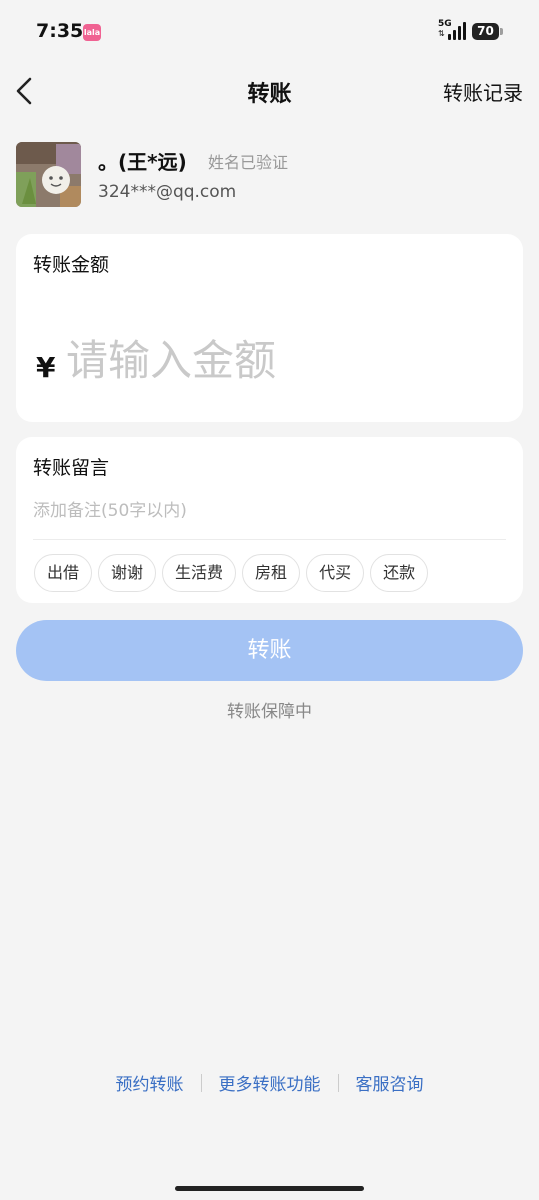 This screenshot has width=539, height=1200. What do you see at coordinates (269, 328) in the screenshot?
I see `amount-card: 转账金额 ¥` at bounding box center [269, 328].